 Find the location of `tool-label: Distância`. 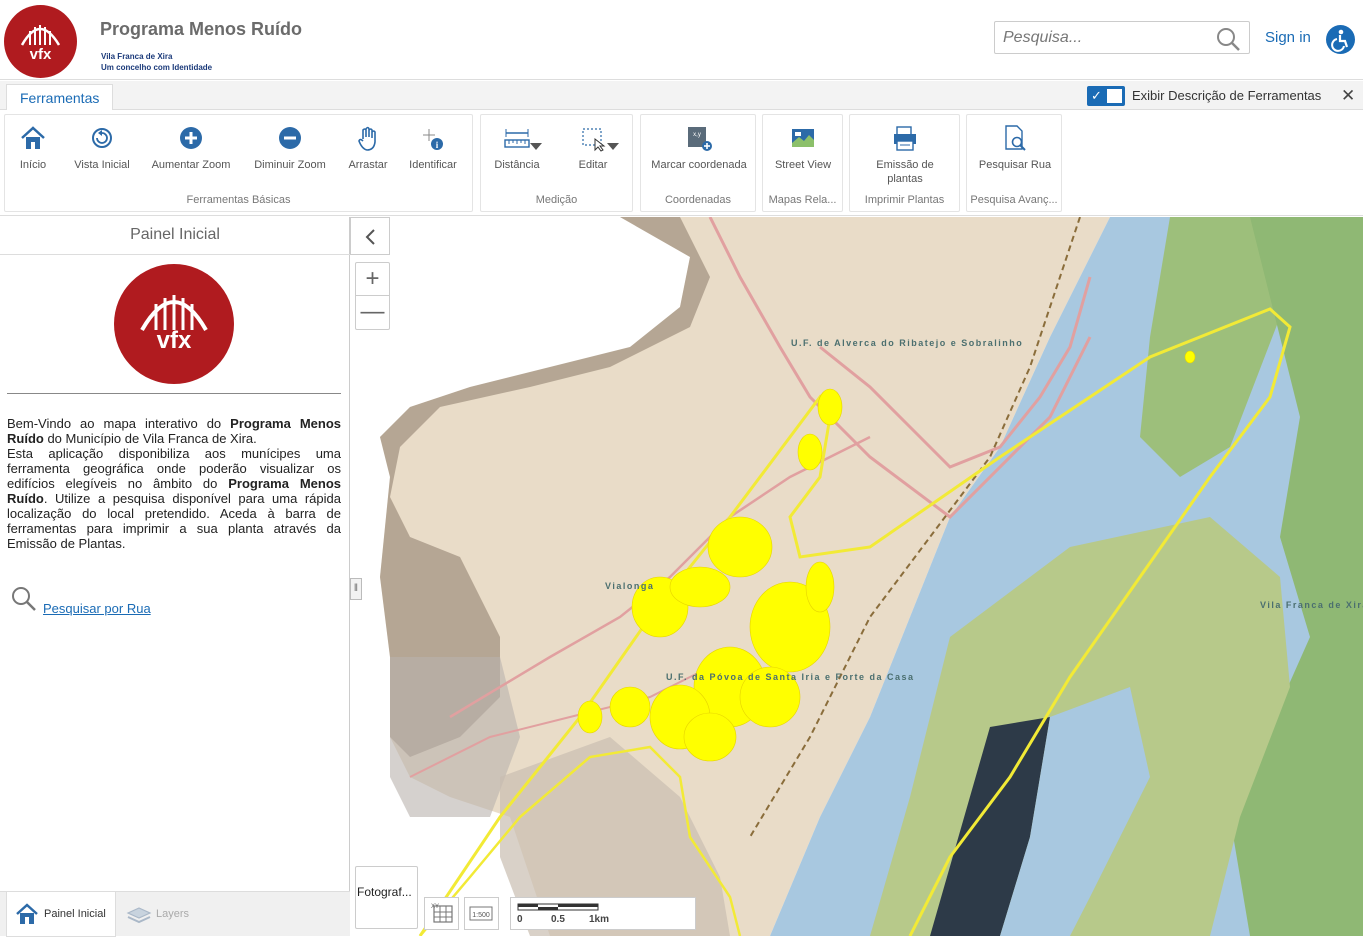

tool-label: Distância is located at coordinates (517, 165).